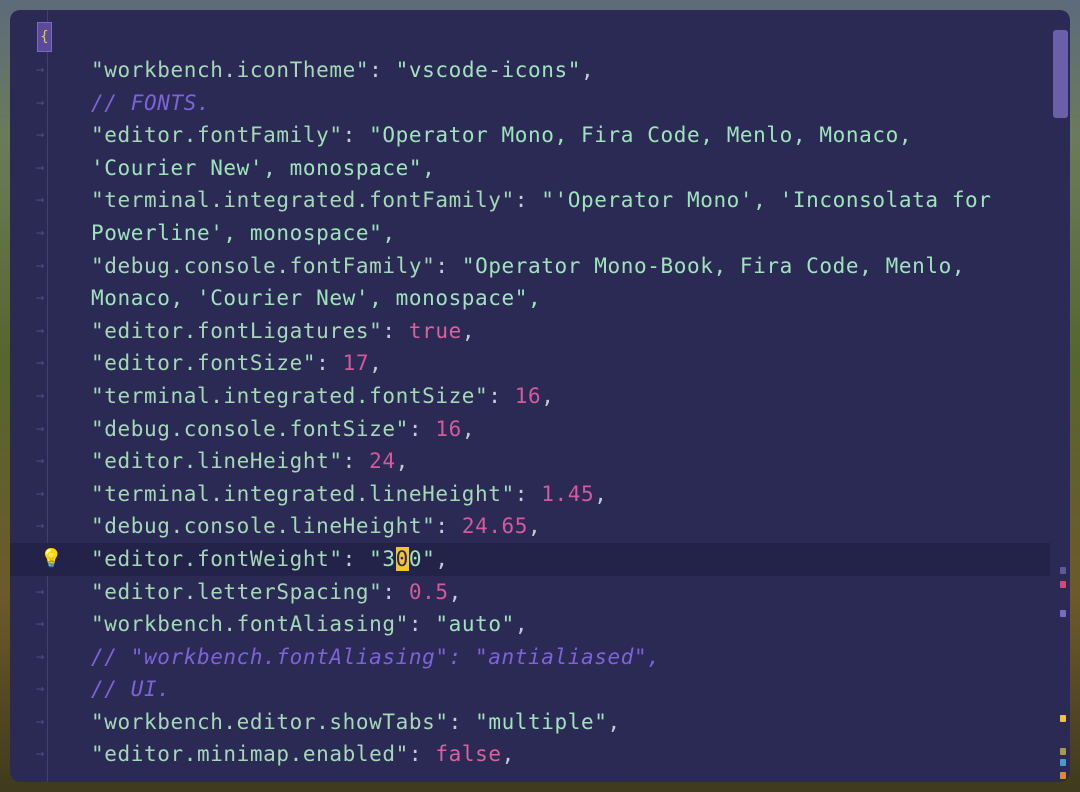 Image resolution: width=1080 pixels, height=792 pixels. What do you see at coordinates (530, 298) in the screenshot?
I see `code-line: → Monaco, 'Courier New', monospace",` at bounding box center [530, 298].